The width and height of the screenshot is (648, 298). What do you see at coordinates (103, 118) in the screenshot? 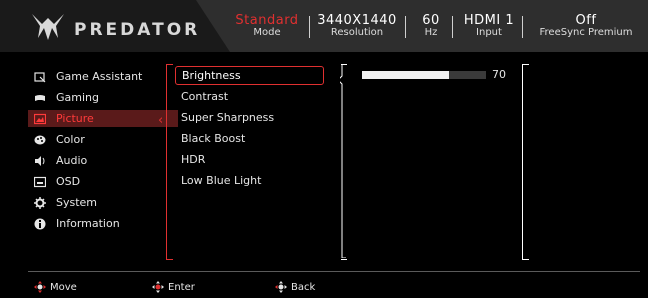
I see `menu-item-picture: Picture` at bounding box center [103, 118].